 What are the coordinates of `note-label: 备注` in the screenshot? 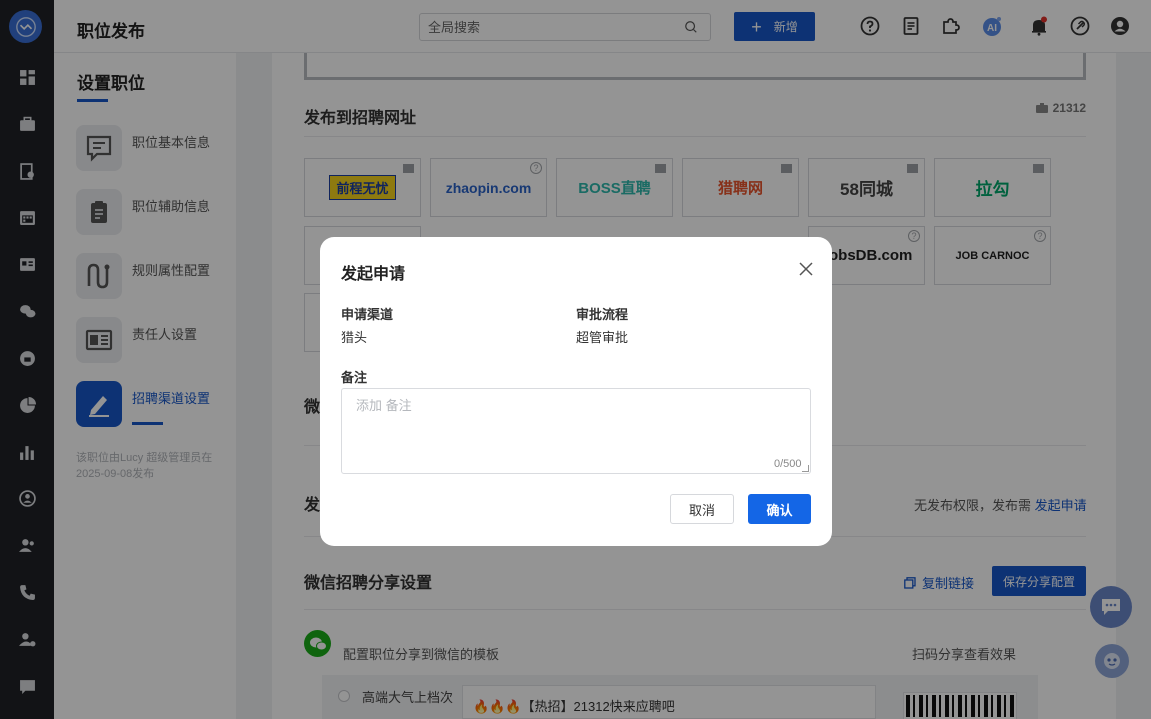 It's located at (354, 377).